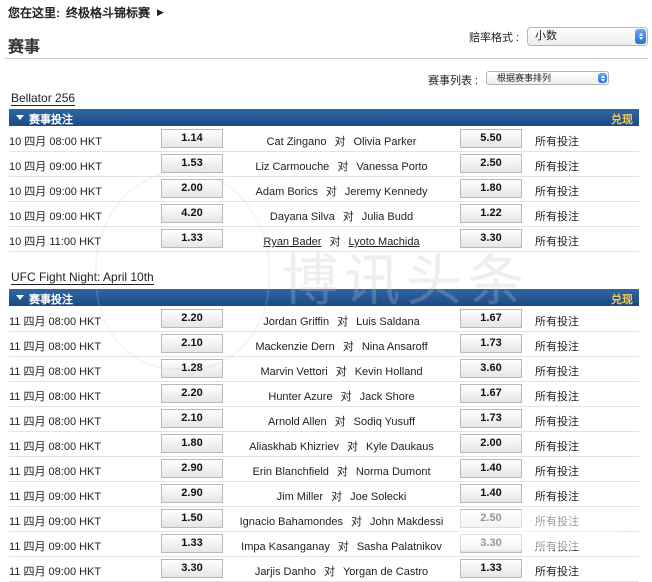 The image size is (652, 582). Describe the element at coordinates (297, 422) in the screenshot. I see `home-team: Arnold Allen` at that location.